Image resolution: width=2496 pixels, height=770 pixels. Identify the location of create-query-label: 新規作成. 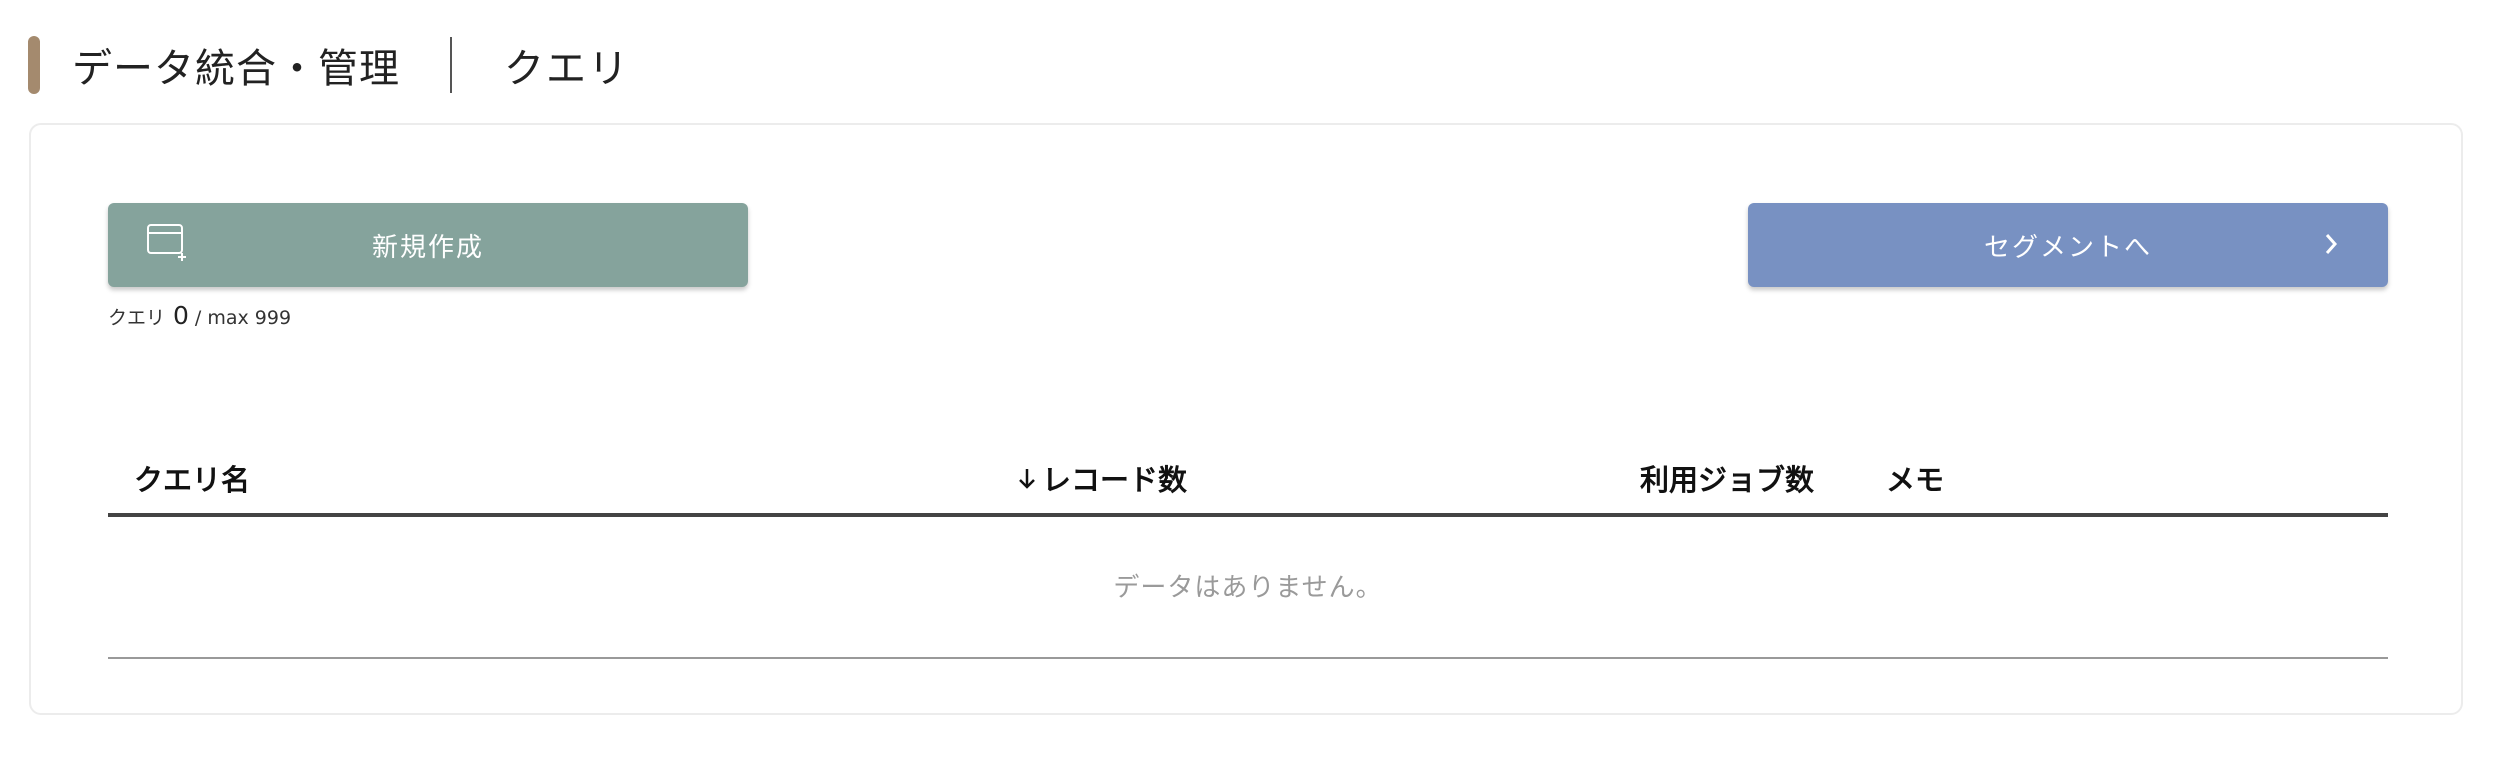
(427, 247).